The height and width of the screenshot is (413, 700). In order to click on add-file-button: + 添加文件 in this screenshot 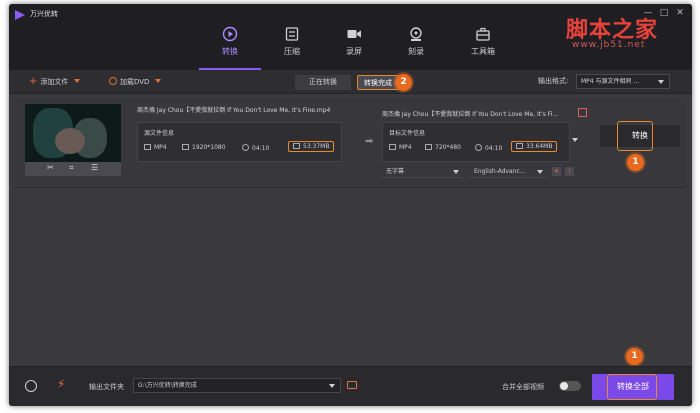, I will do `click(55, 82)`.